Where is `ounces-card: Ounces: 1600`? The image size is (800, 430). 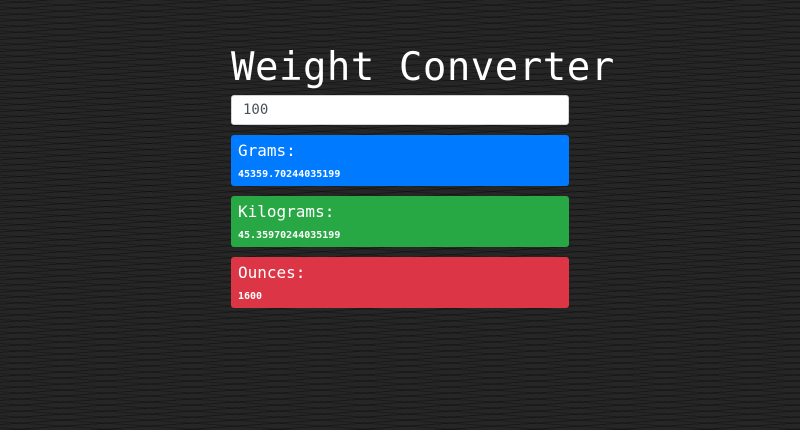
ounces-card: Ounces: 1600 is located at coordinates (400, 282).